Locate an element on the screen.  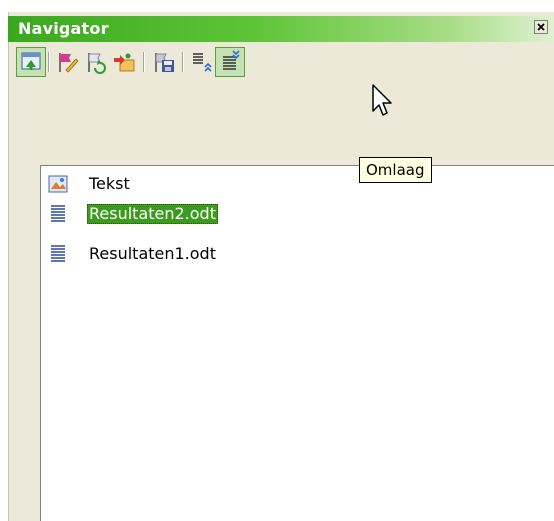
tooltip: Omlaag is located at coordinates (395, 170).